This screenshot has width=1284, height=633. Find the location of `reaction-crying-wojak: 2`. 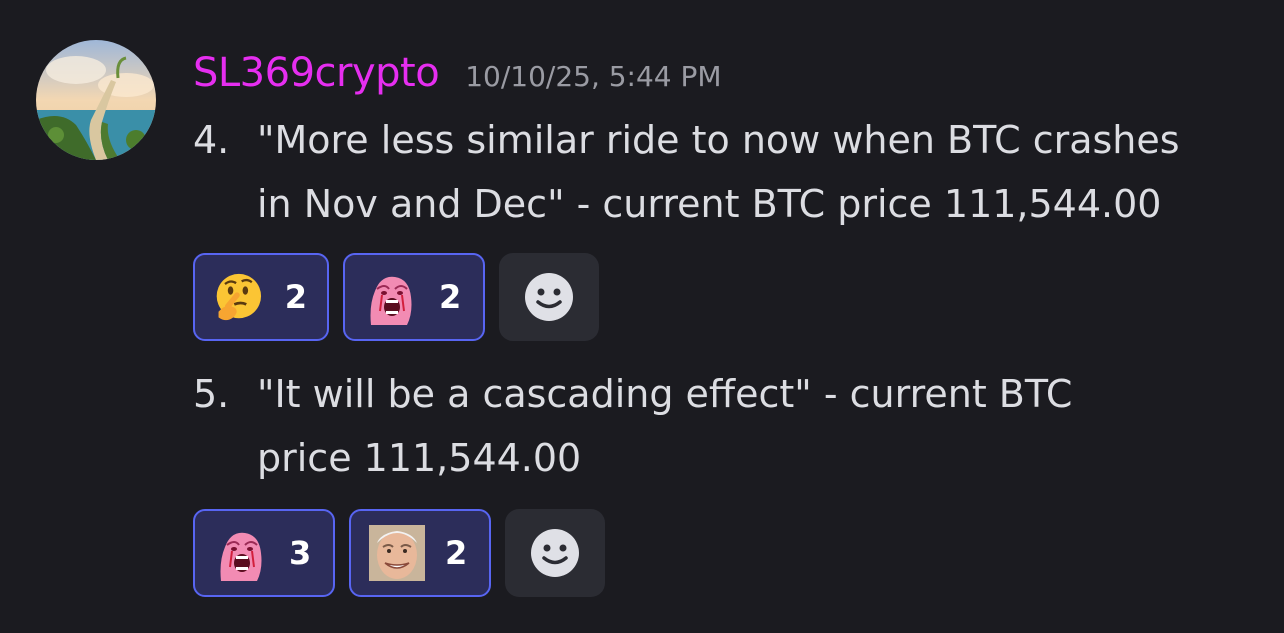

reaction-crying-wojak: 2 is located at coordinates (414, 297).